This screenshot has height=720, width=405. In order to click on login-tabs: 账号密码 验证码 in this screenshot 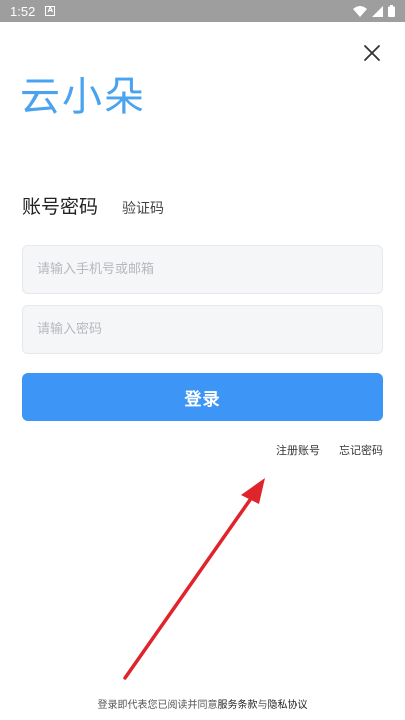, I will do `click(93, 205)`.